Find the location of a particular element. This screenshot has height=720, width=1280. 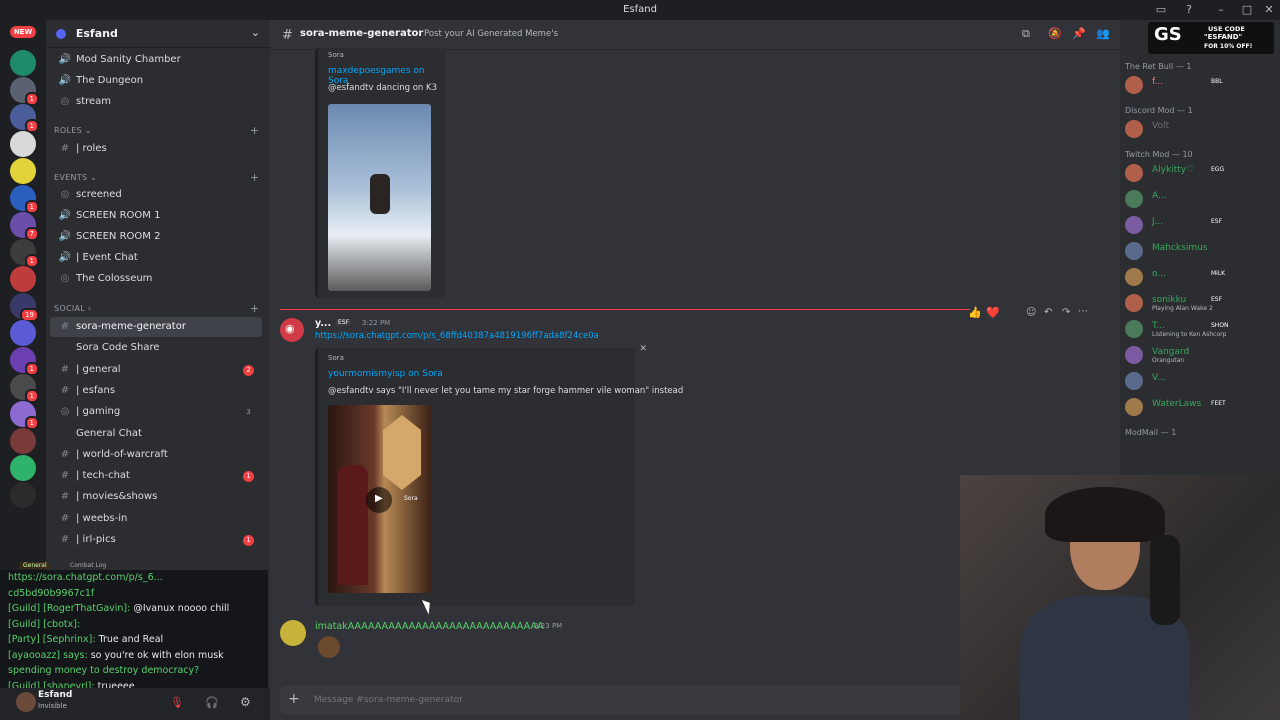

forward-icon: ↷ is located at coordinates (1066, 312).